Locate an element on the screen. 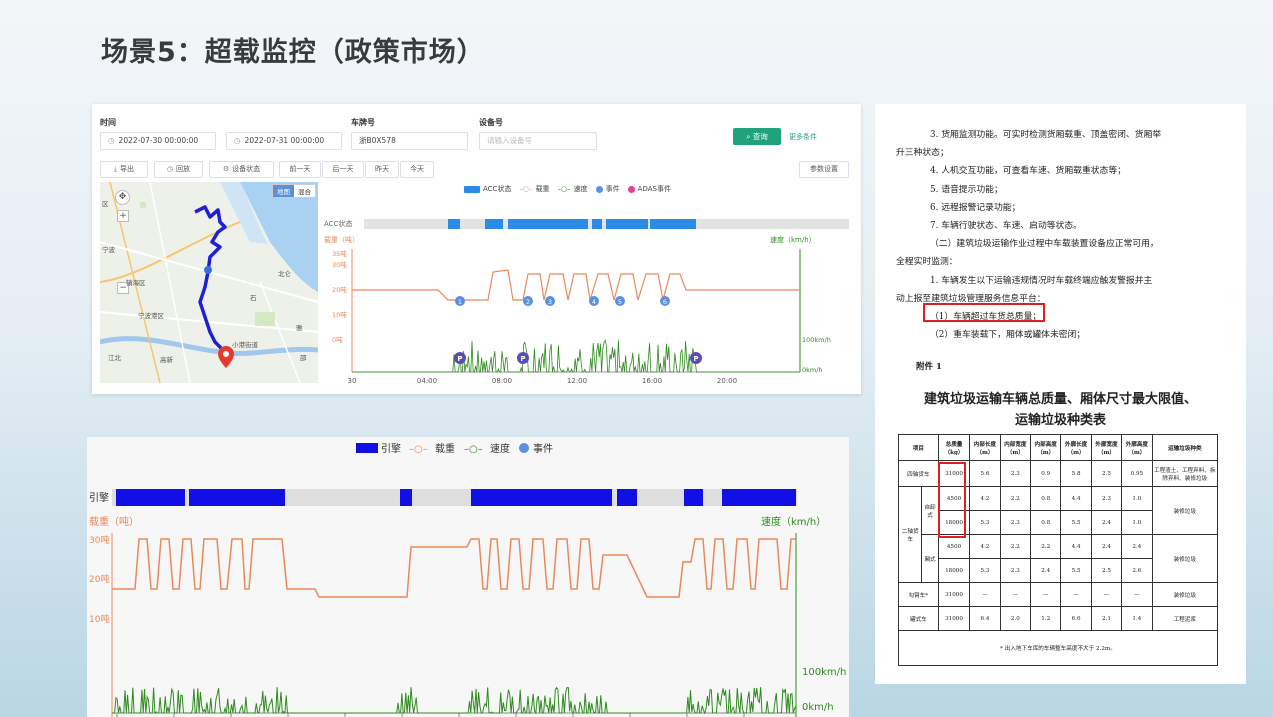 Image resolution: width=1273 pixels, height=717 pixels. event-marker: 5 is located at coordinates (620, 301).